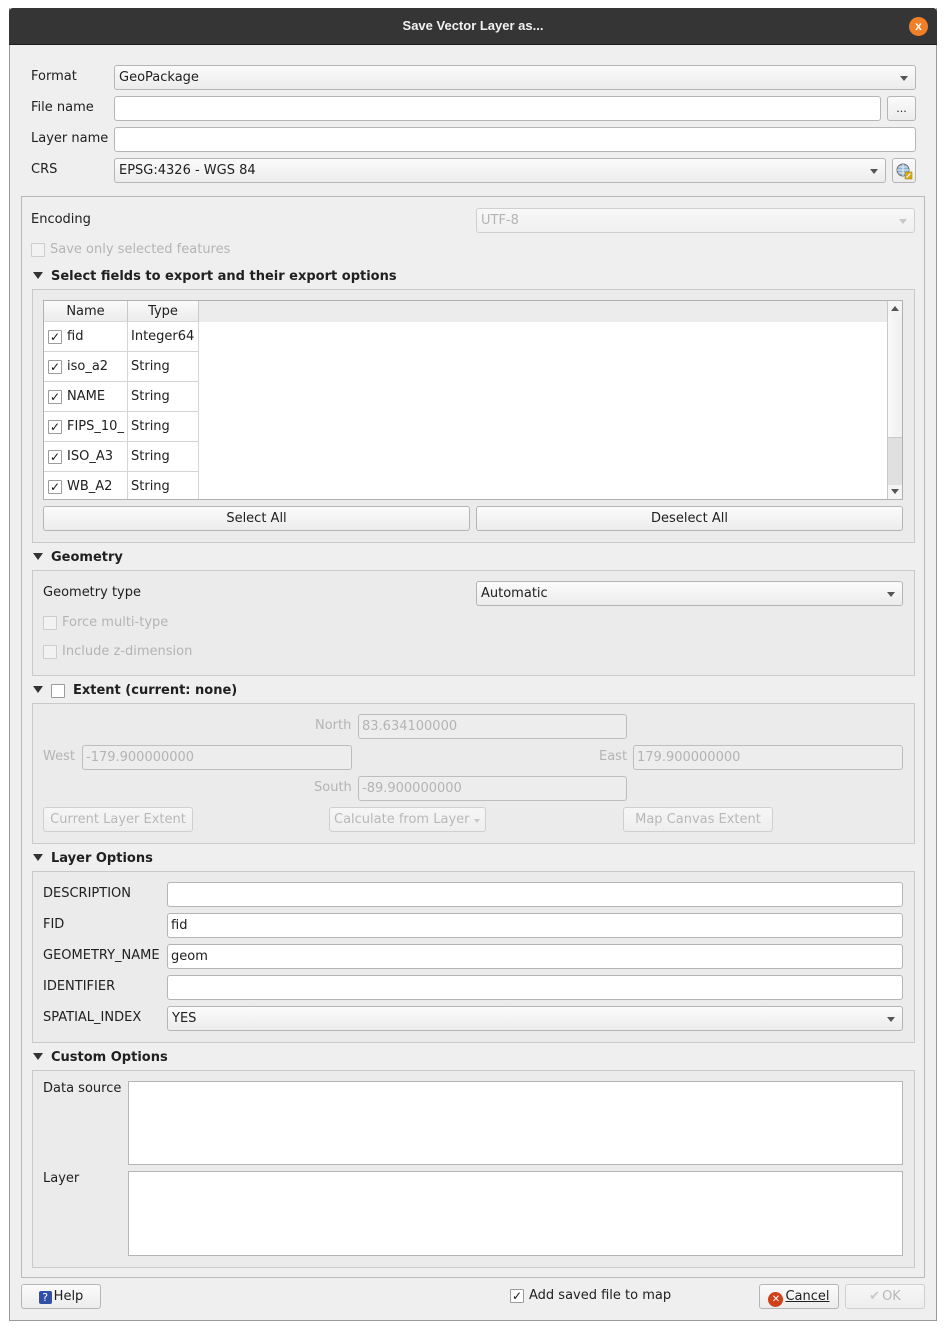 This screenshot has height=1330, width=946. Describe the element at coordinates (768, 757) in the screenshot. I see `east-input: 179.900000000` at that location.